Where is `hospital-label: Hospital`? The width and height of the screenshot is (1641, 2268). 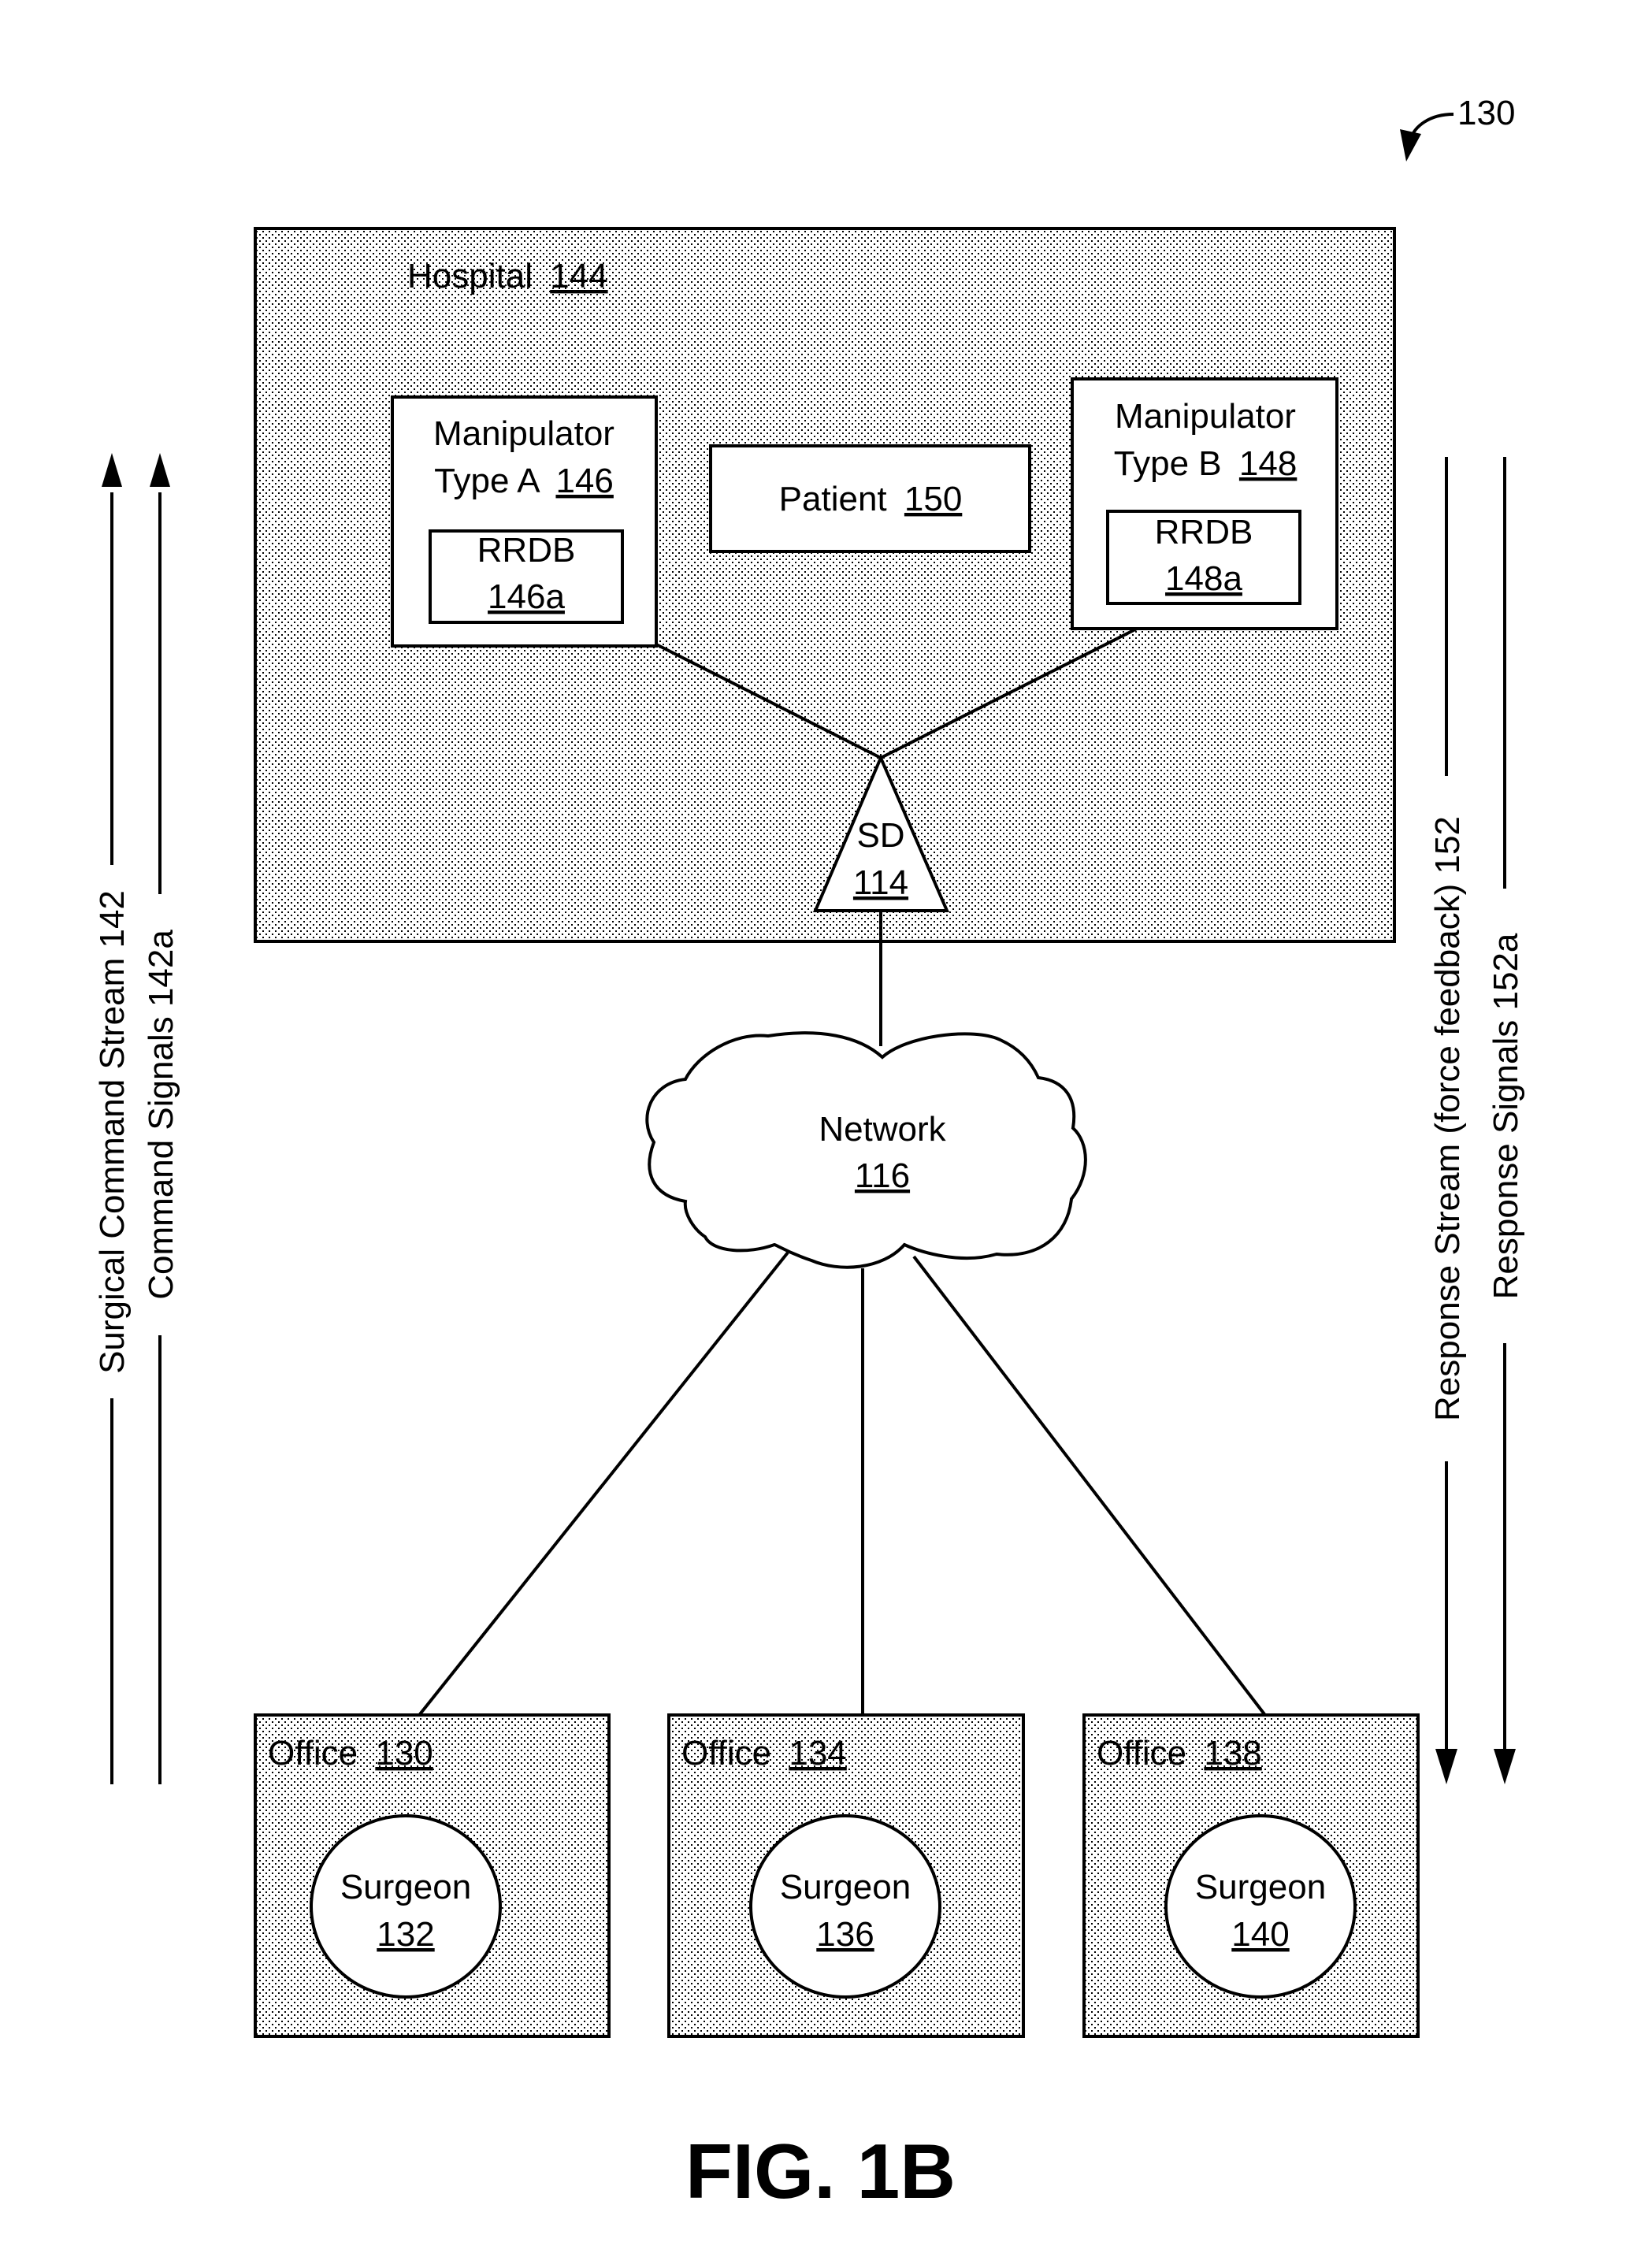 hospital-label: Hospital is located at coordinates (470, 276).